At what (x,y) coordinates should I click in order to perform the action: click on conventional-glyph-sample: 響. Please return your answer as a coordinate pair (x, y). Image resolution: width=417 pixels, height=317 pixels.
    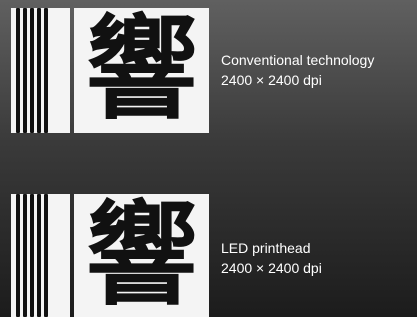
    Looking at the image, I should click on (141, 70).